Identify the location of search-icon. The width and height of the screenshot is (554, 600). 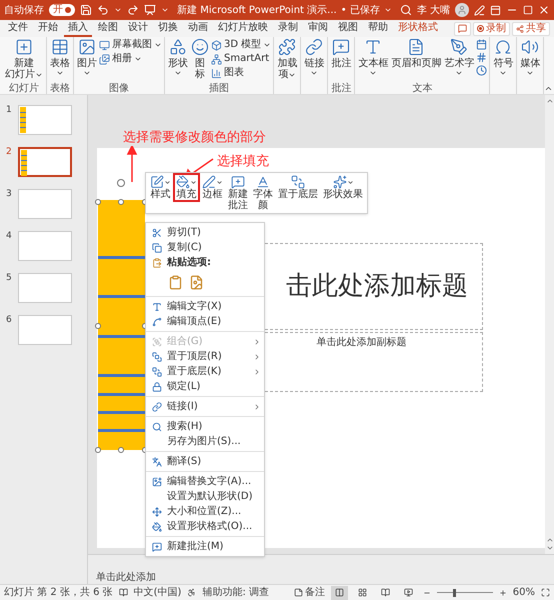
(406, 10).